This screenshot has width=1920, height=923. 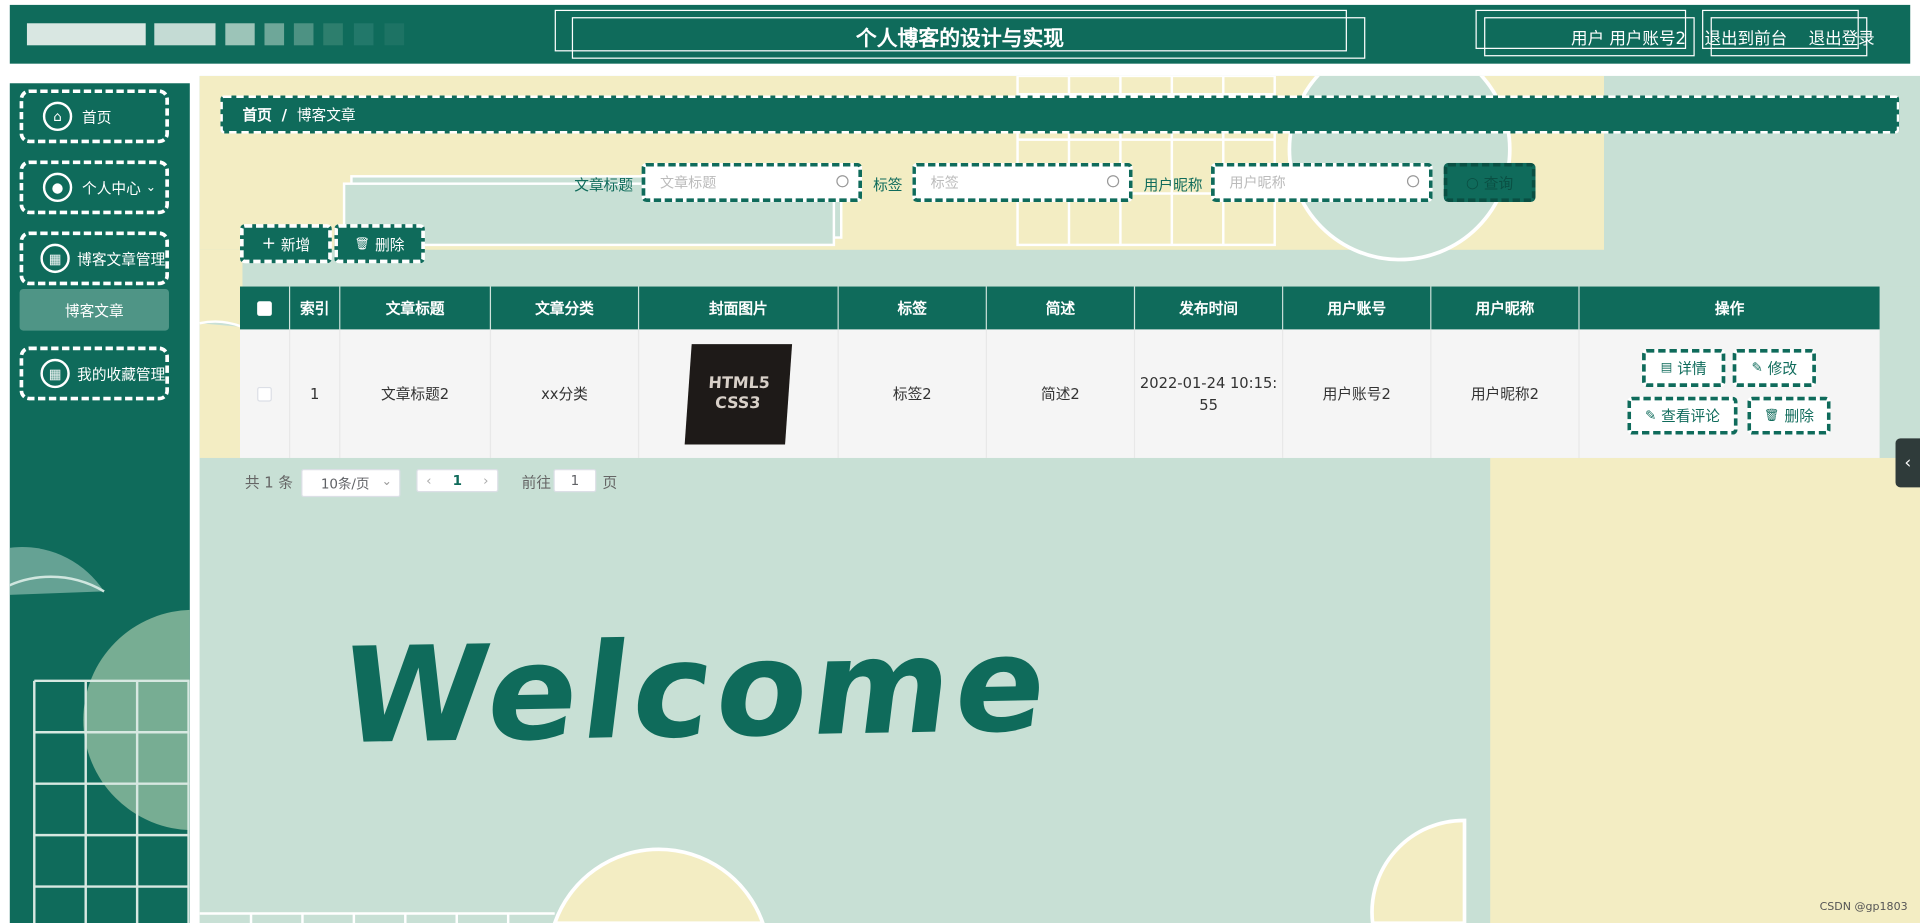 What do you see at coordinates (696, 691) in the screenshot?
I see `welcome-banner: Welcome` at bounding box center [696, 691].